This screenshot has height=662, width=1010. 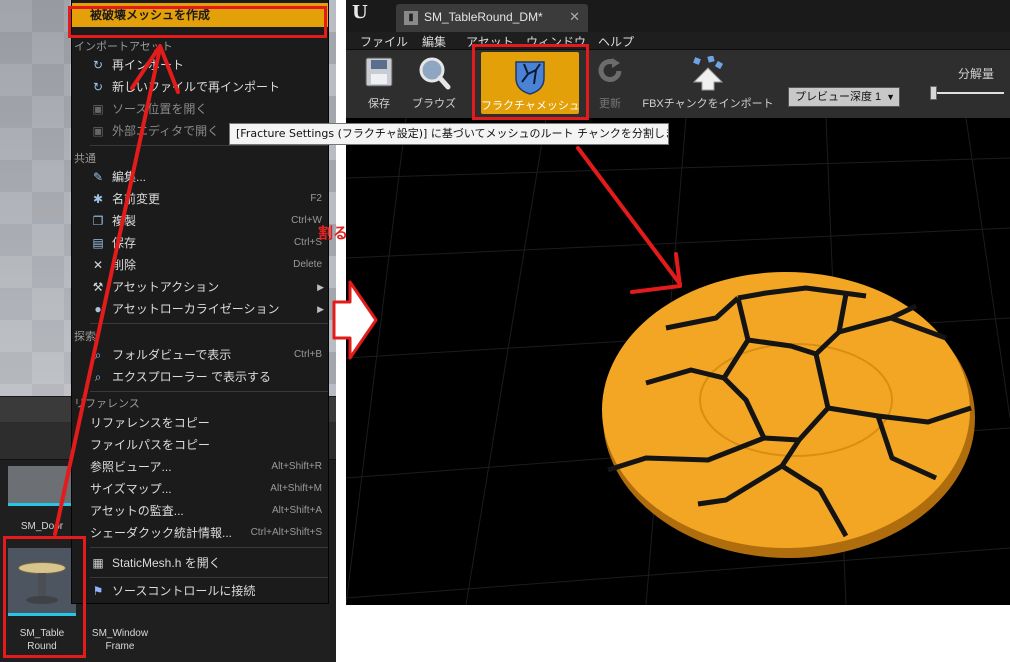 What do you see at coordinates (98, 109) in the screenshot?
I see `folder-icon: ▣` at bounding box center [98, 109].